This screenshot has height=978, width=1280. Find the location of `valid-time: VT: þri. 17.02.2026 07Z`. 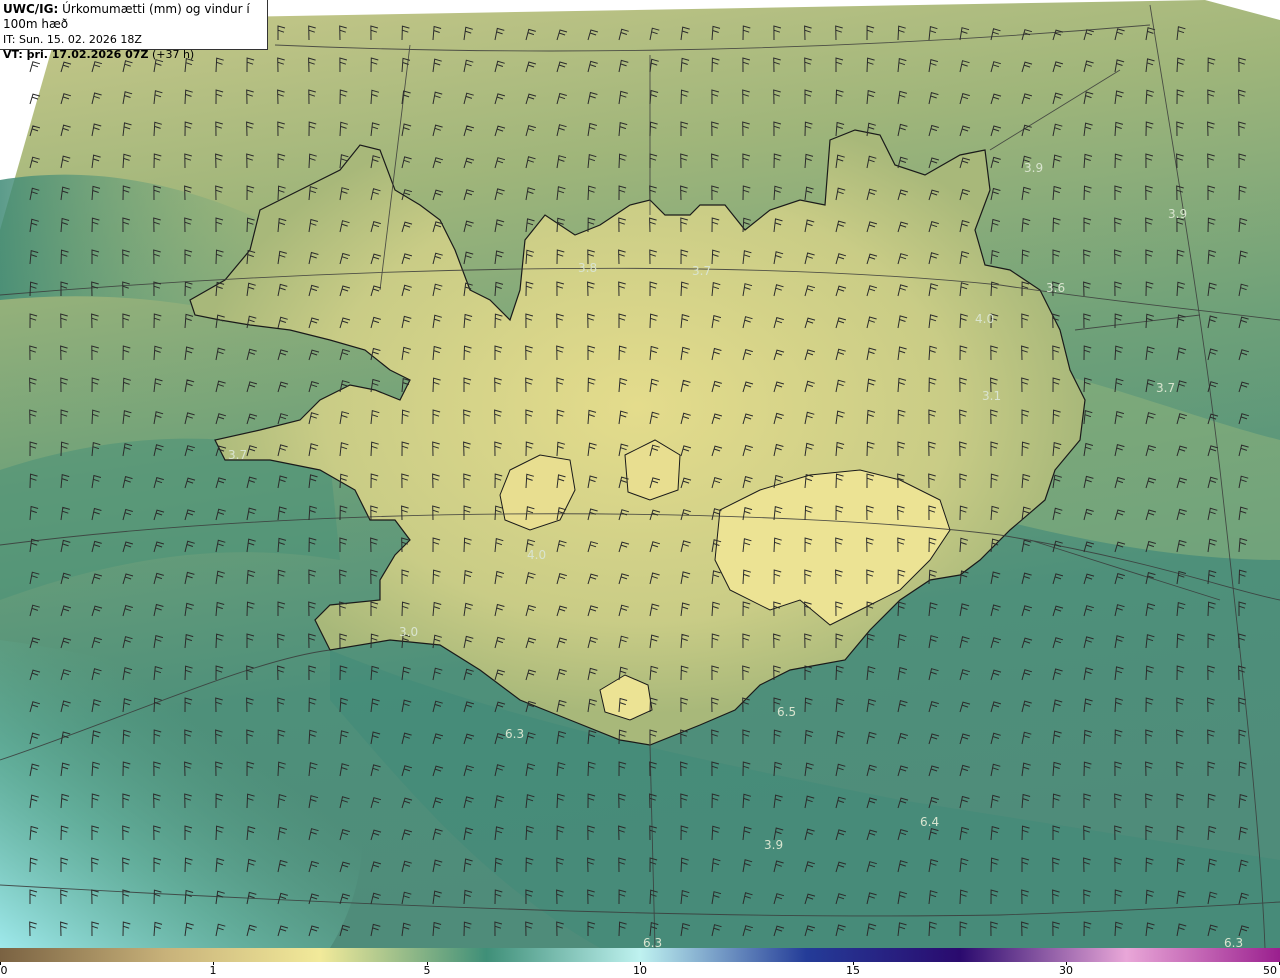

valid-time: VT: þri. 17.02.2026 07Z is located at coordinates (76, 54).